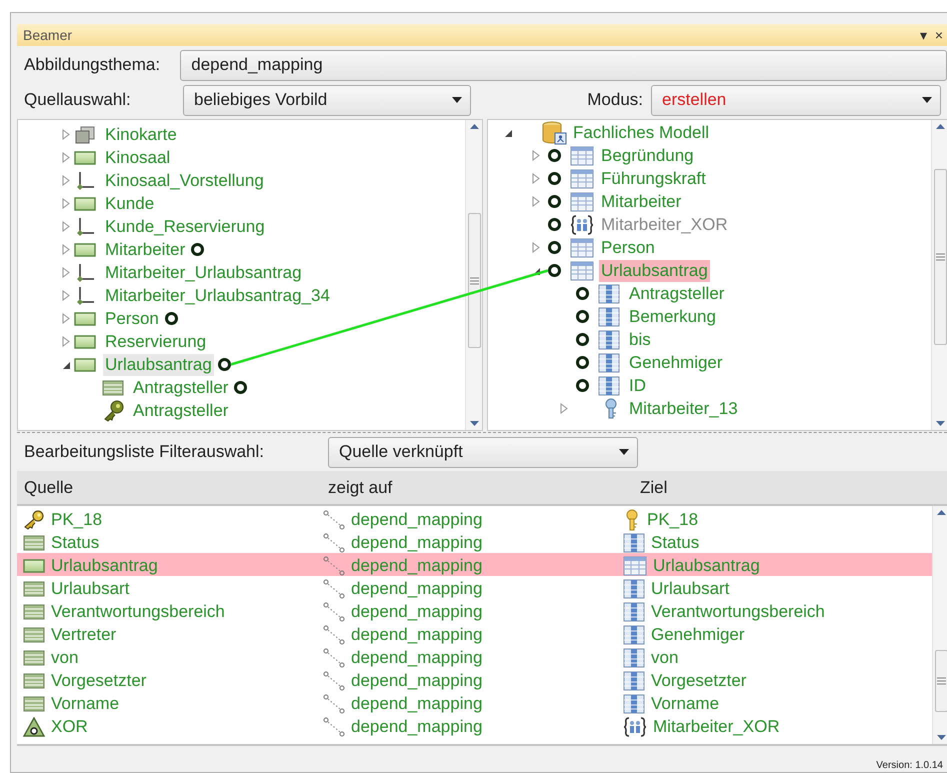  What do you see at coordinates (563, 65) in the screenshot?
I see `theme-dropdown: depend_mapping` at bounding box center [563, 65].